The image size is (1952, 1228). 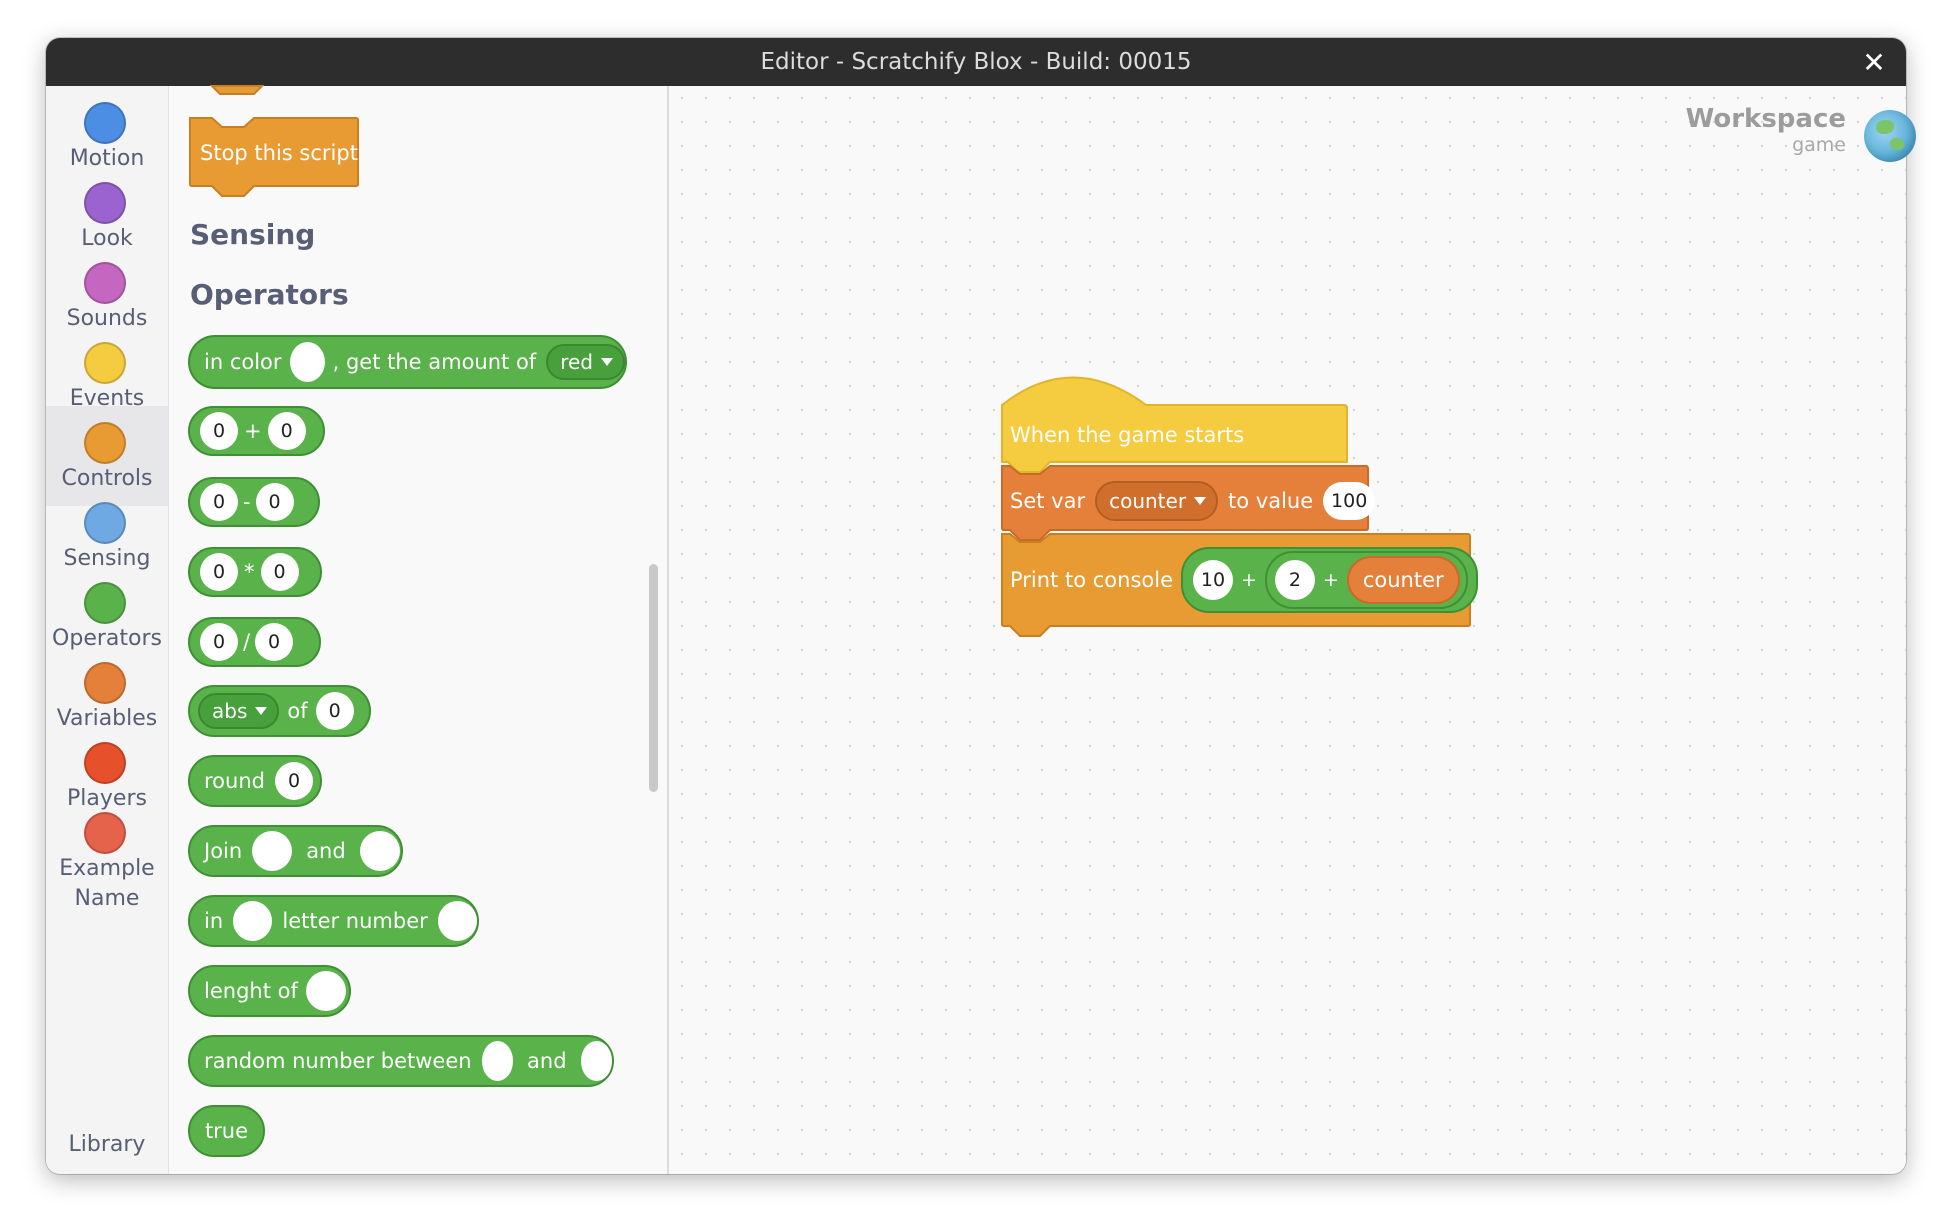 I want to click on sounds-dot-icon, so click(x=105, y=283).